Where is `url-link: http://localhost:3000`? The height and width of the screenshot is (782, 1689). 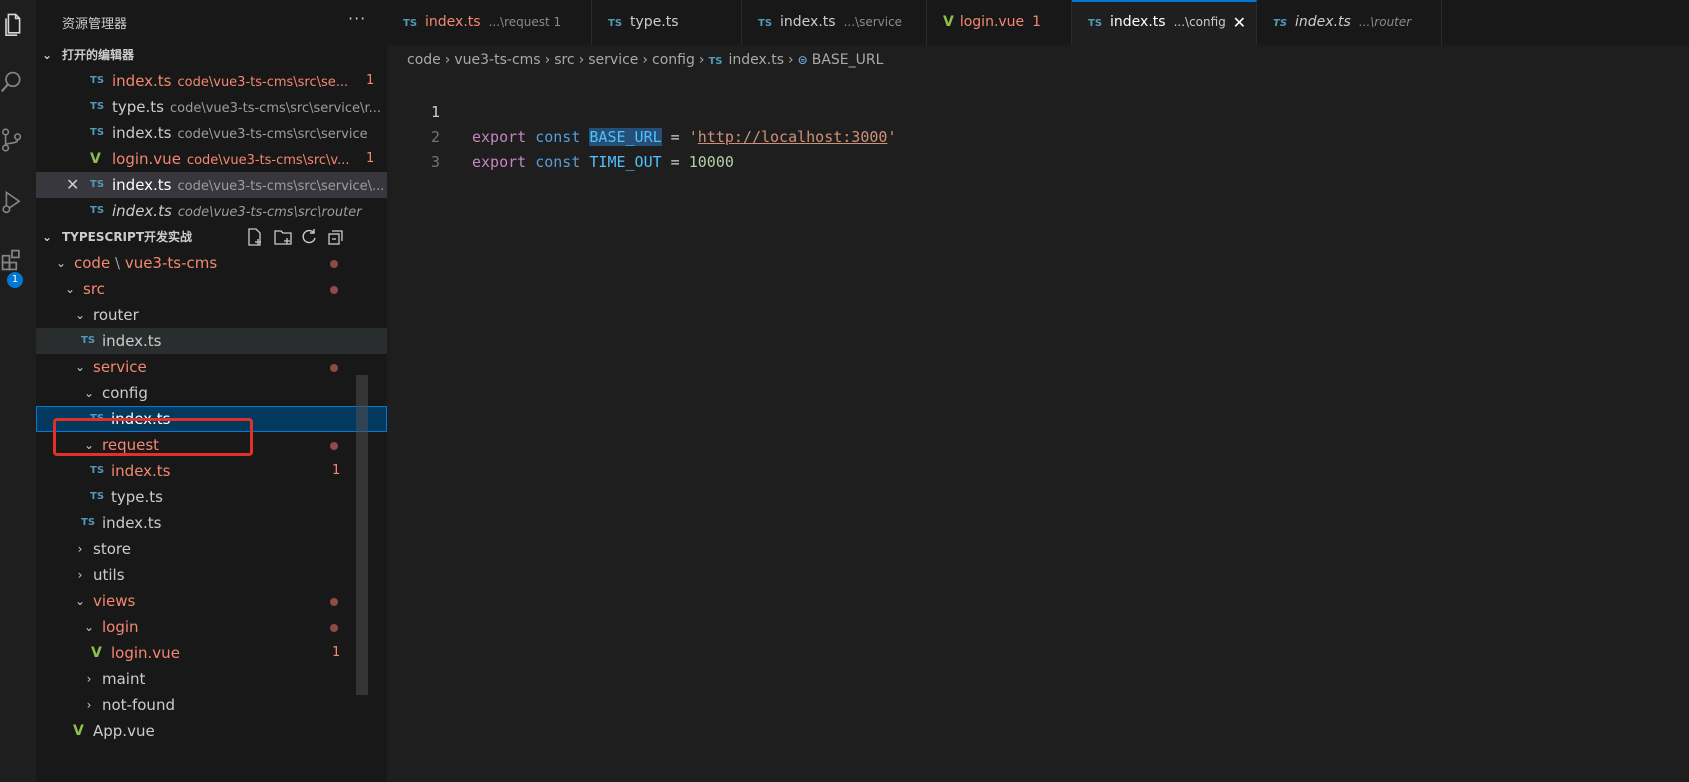 url-link: http://localhost:3000 is located at coordinates (793, 137).